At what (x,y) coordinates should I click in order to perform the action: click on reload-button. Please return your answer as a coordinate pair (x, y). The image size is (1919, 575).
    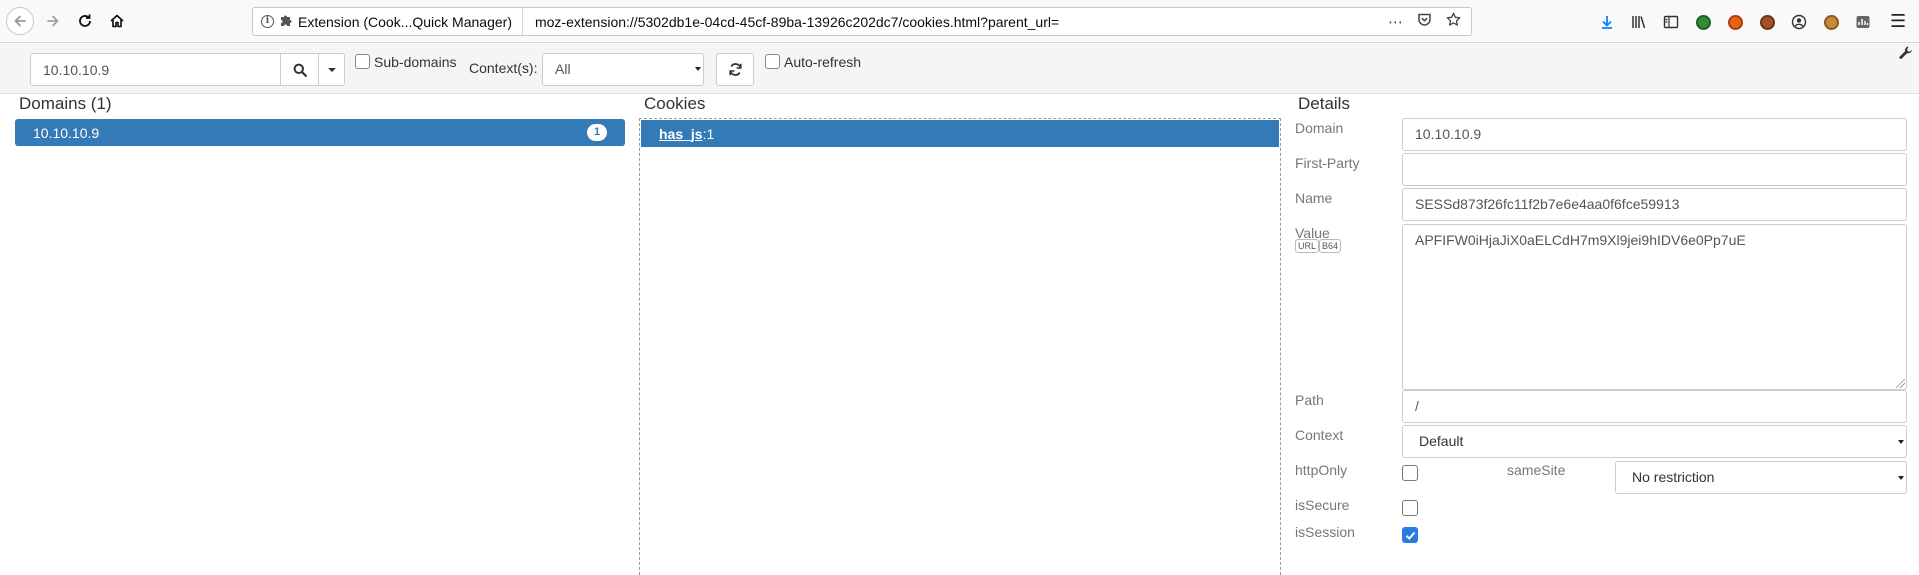
    Looking at the image, I should click on (85, 21).